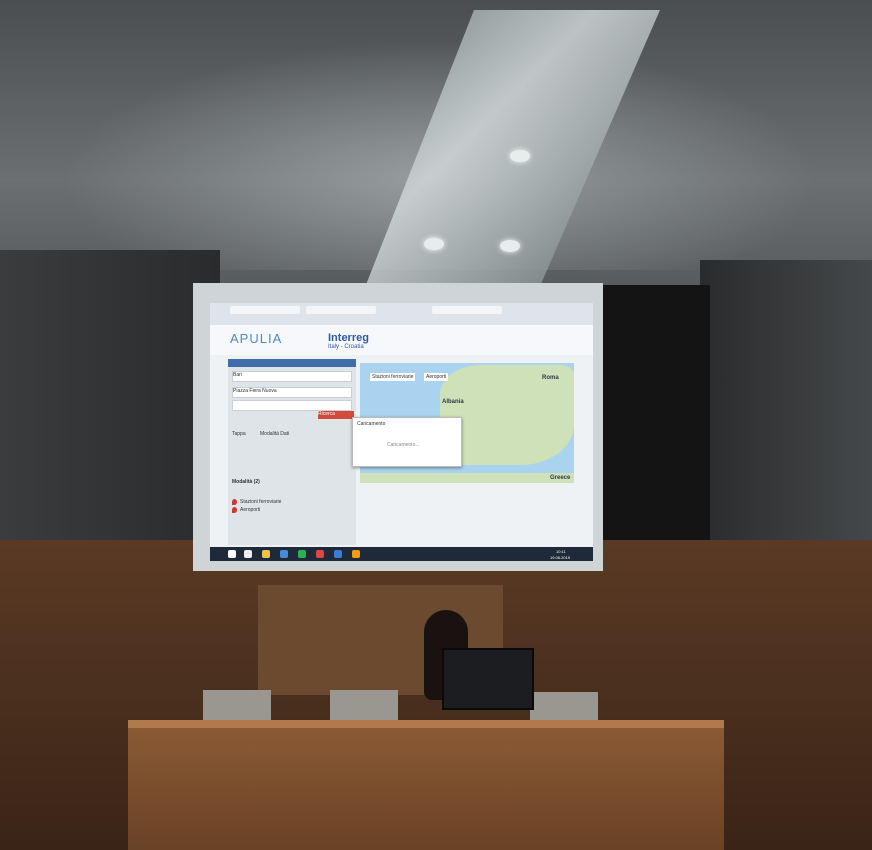 This screenshot has width=872, height=850. What do you see at coordinates (232, 554) in the screenshot?
I see `start-icon` at bounding box center [232, 554].